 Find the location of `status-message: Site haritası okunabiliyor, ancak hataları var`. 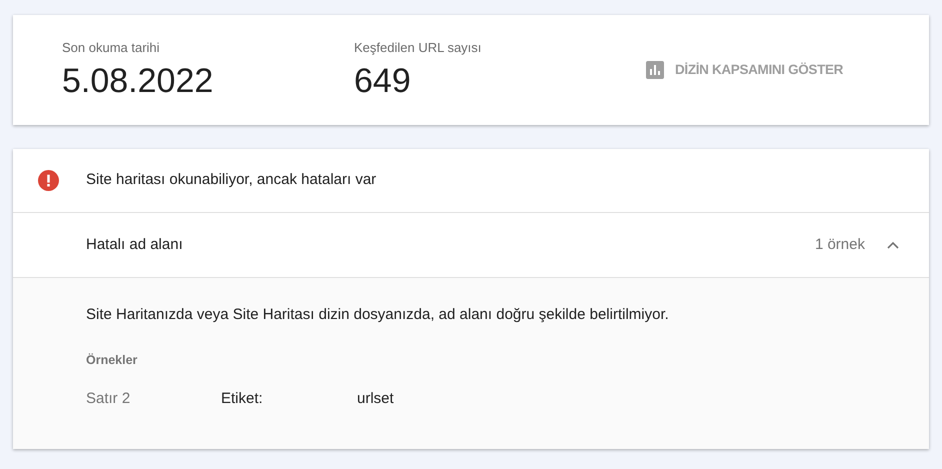

status-message: Site haritası okunabiliyor, ancak hataları var is located at coordinates (231, 180).